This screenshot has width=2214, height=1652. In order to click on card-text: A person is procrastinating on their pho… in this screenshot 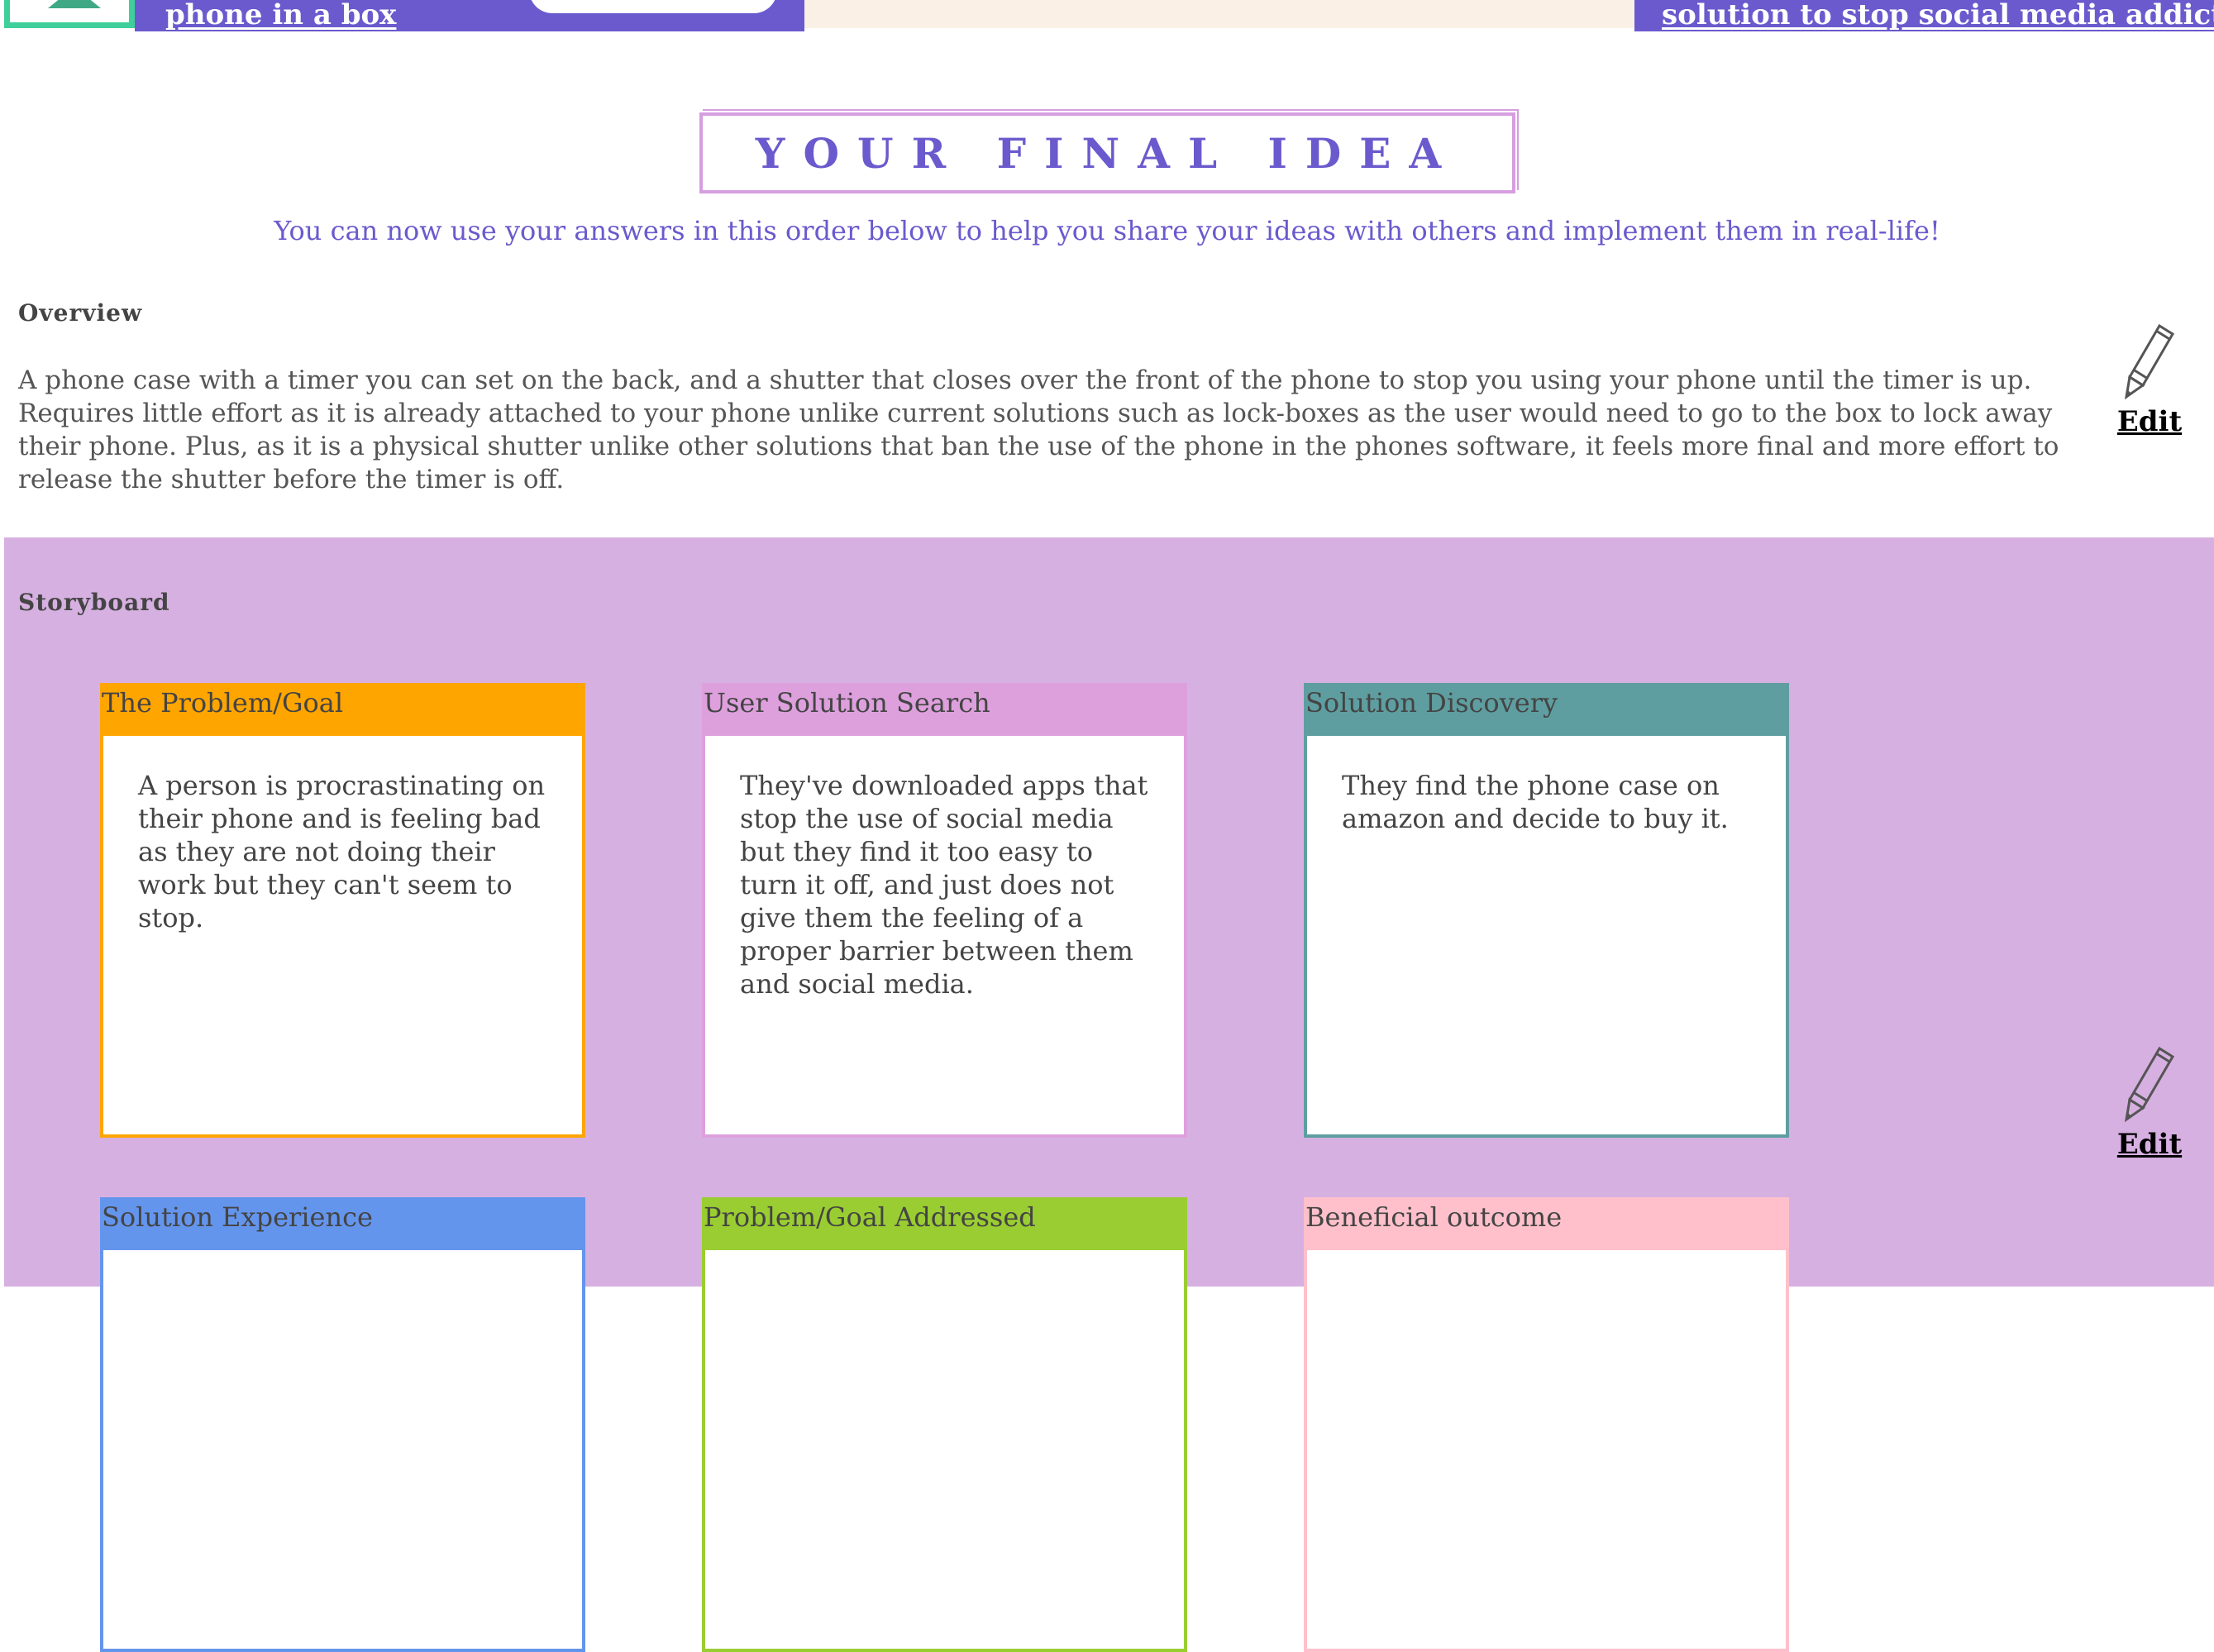, I will do `click(342, 936)`.